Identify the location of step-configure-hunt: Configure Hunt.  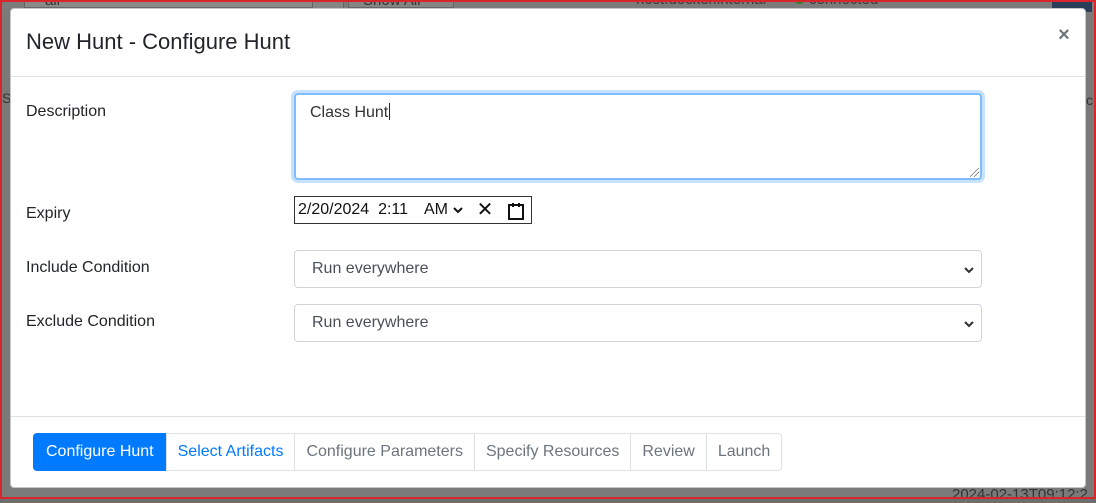
(100, 452).